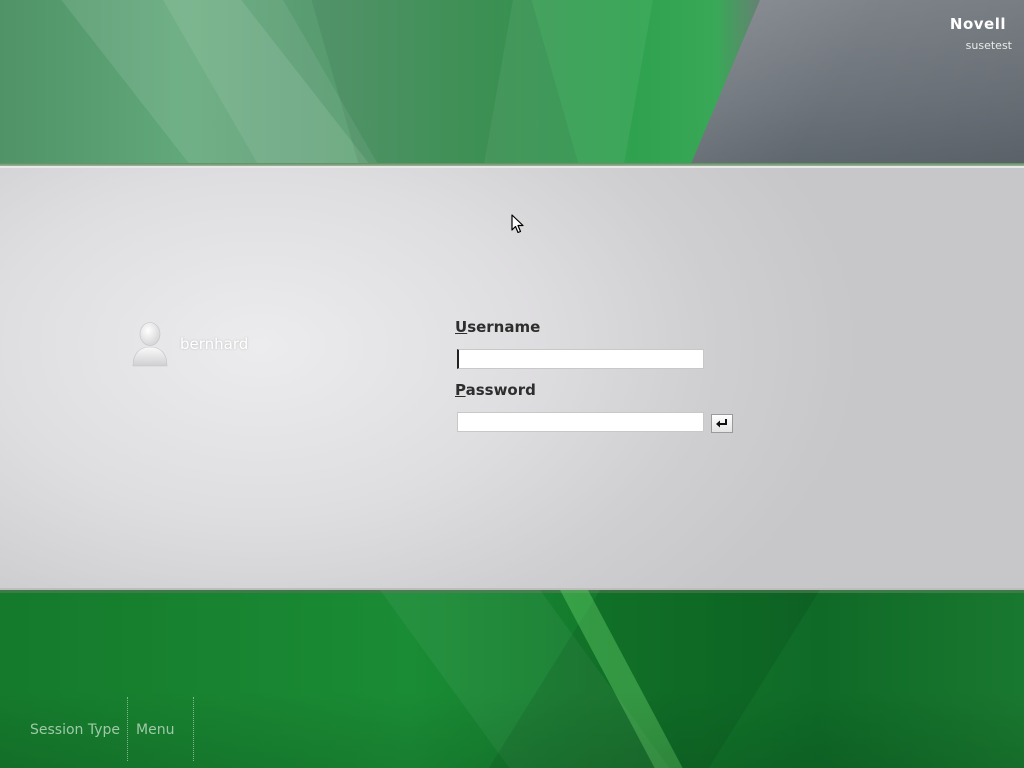 This screenshot has height=768, width=1024. What do you see at coordinates (500, 390) in the screenshot?
I see `password-label-text: assword` at bounding box center [500, 390].